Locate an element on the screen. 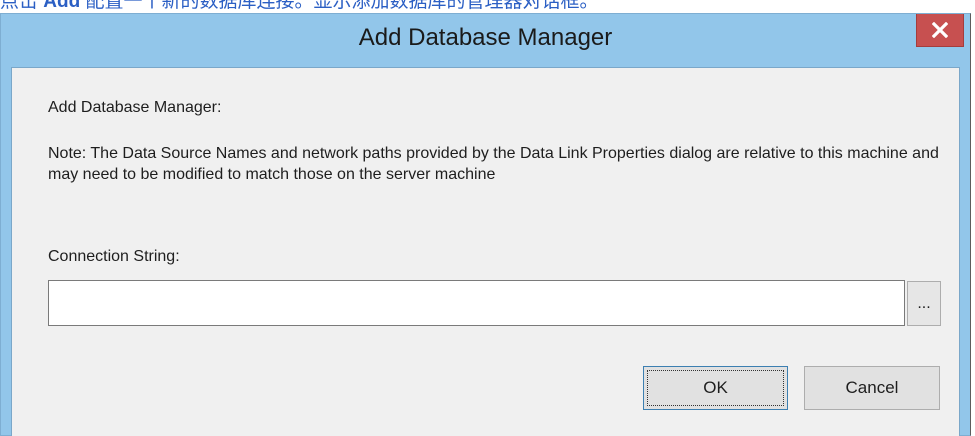 This screenshot has width=975, height=436. close-icon is located at coordinates (940, 30).